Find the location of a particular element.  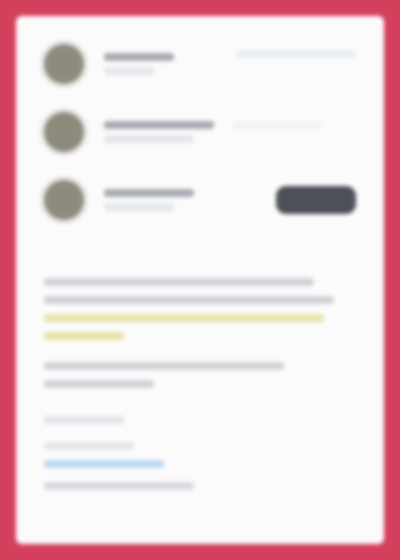

follow-button is located at coordinates (316, 200).